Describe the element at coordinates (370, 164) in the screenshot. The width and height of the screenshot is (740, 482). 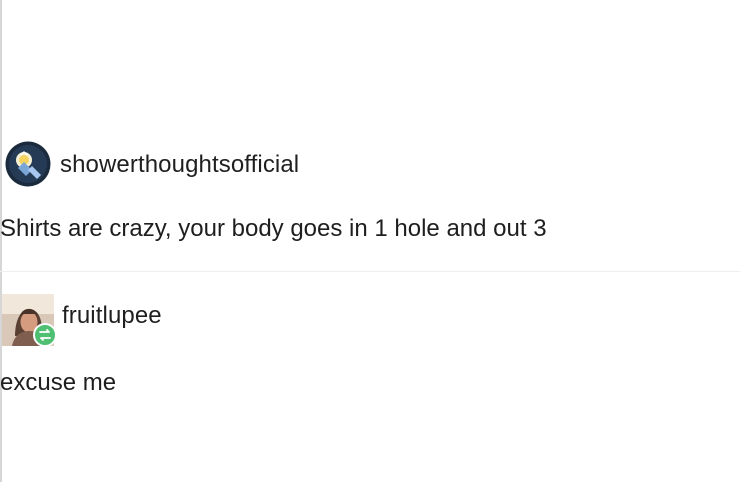
I see `original-post-header: showerthoughtsofficial` at that location.